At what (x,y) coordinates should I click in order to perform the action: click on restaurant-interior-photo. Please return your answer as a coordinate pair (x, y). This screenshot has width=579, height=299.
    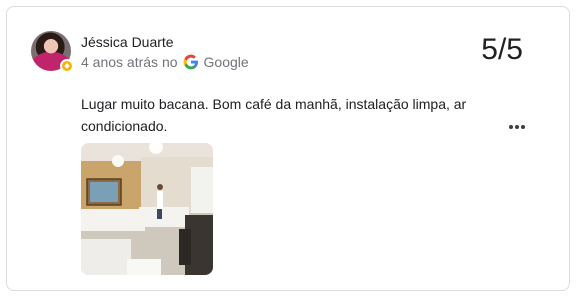
    Looking at the image, I should click on (147, 209).